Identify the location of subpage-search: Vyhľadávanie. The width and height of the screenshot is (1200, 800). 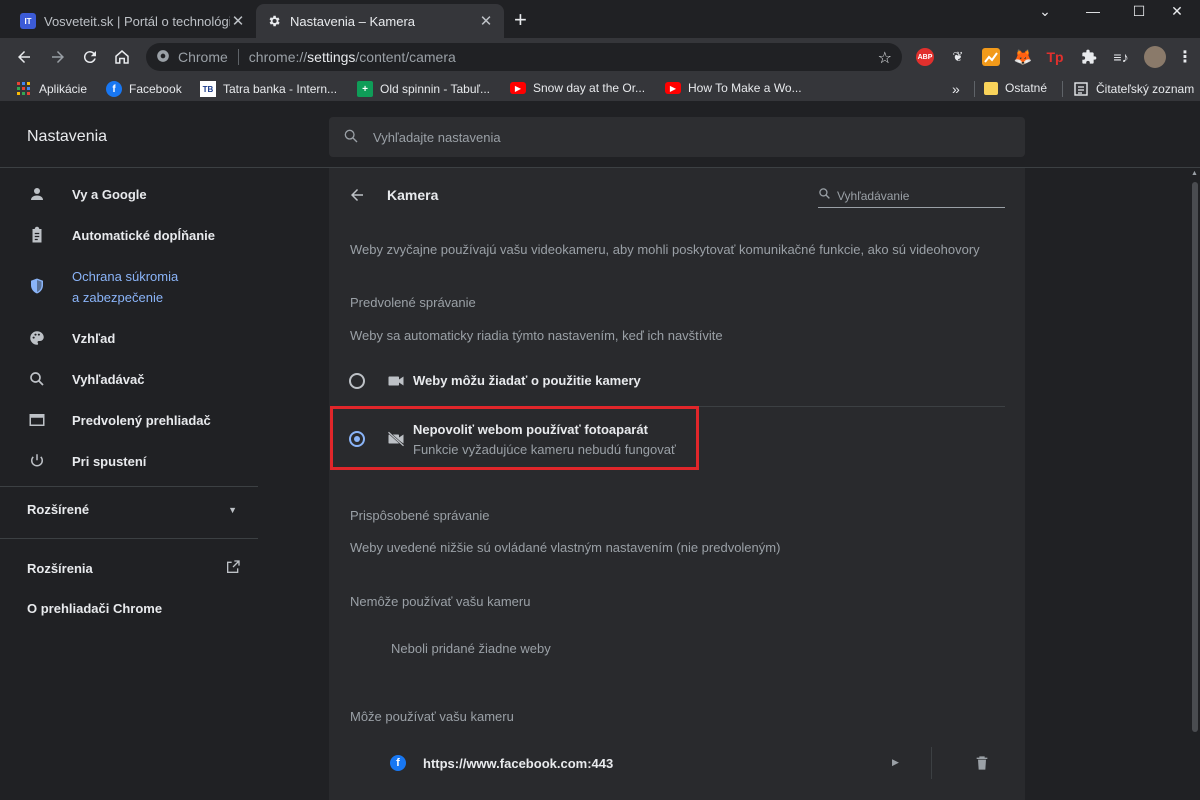
(911, 196).